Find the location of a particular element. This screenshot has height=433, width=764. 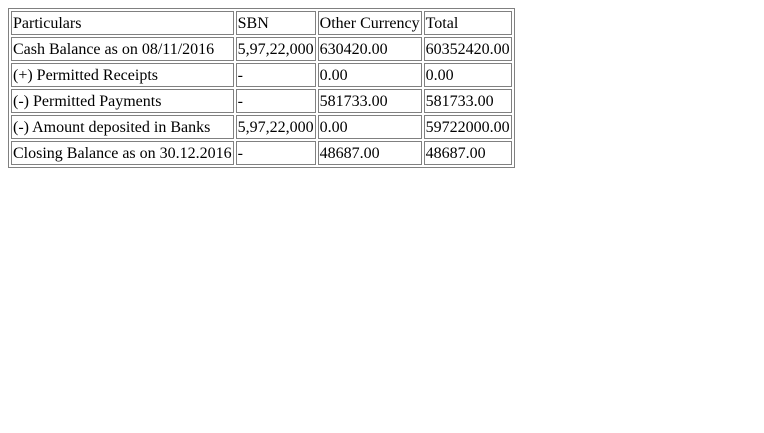

cell-other-currency: 630420.00 is located at coordinates (369, 49).